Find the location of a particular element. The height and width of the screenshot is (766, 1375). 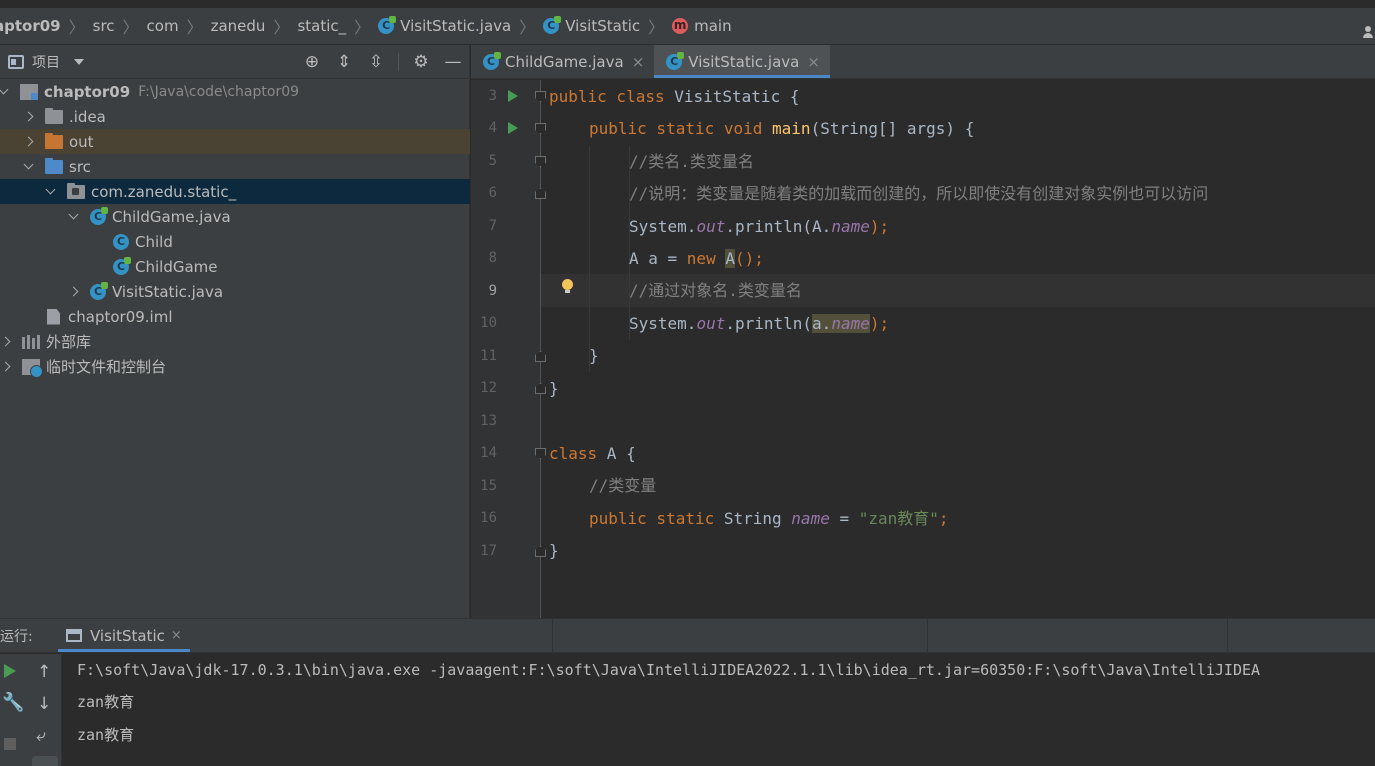

tree-item-package: com.zanedu.static_ is located at coordinates (235, 191).